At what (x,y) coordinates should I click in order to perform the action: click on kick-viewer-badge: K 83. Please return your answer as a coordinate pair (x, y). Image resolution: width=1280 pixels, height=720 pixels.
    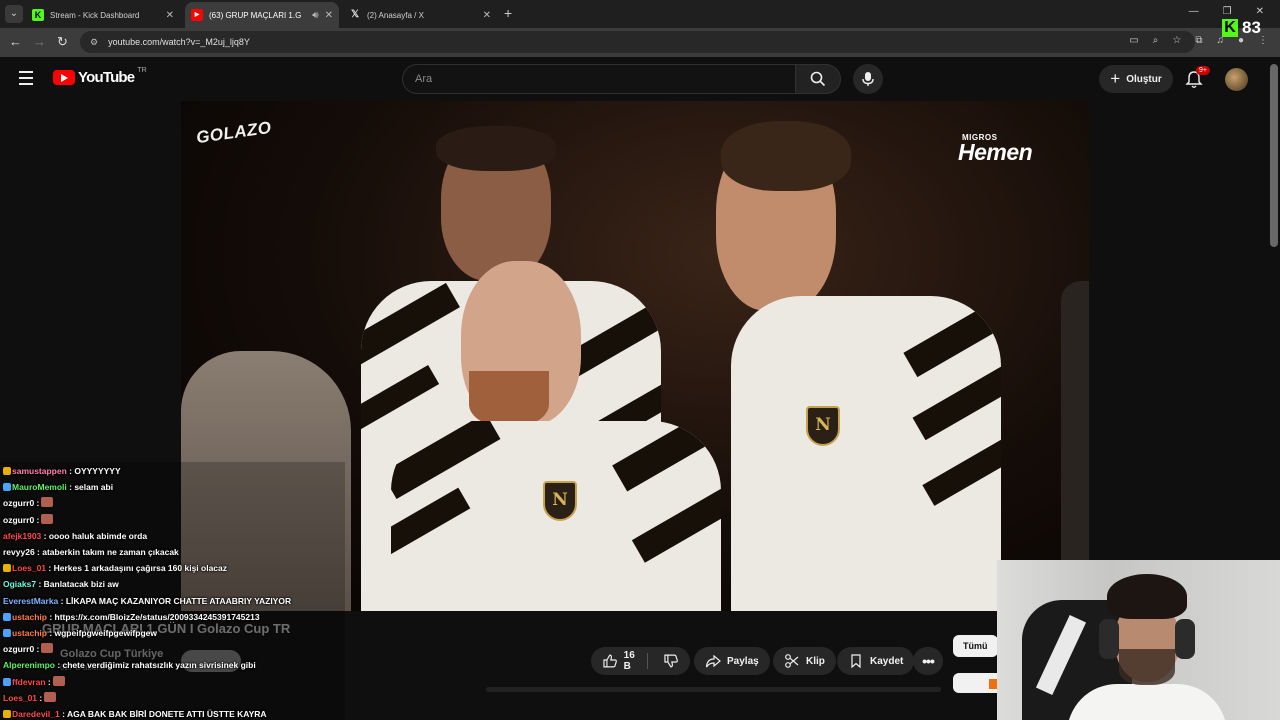
    Looking at the image, I should click on (1241, 28).